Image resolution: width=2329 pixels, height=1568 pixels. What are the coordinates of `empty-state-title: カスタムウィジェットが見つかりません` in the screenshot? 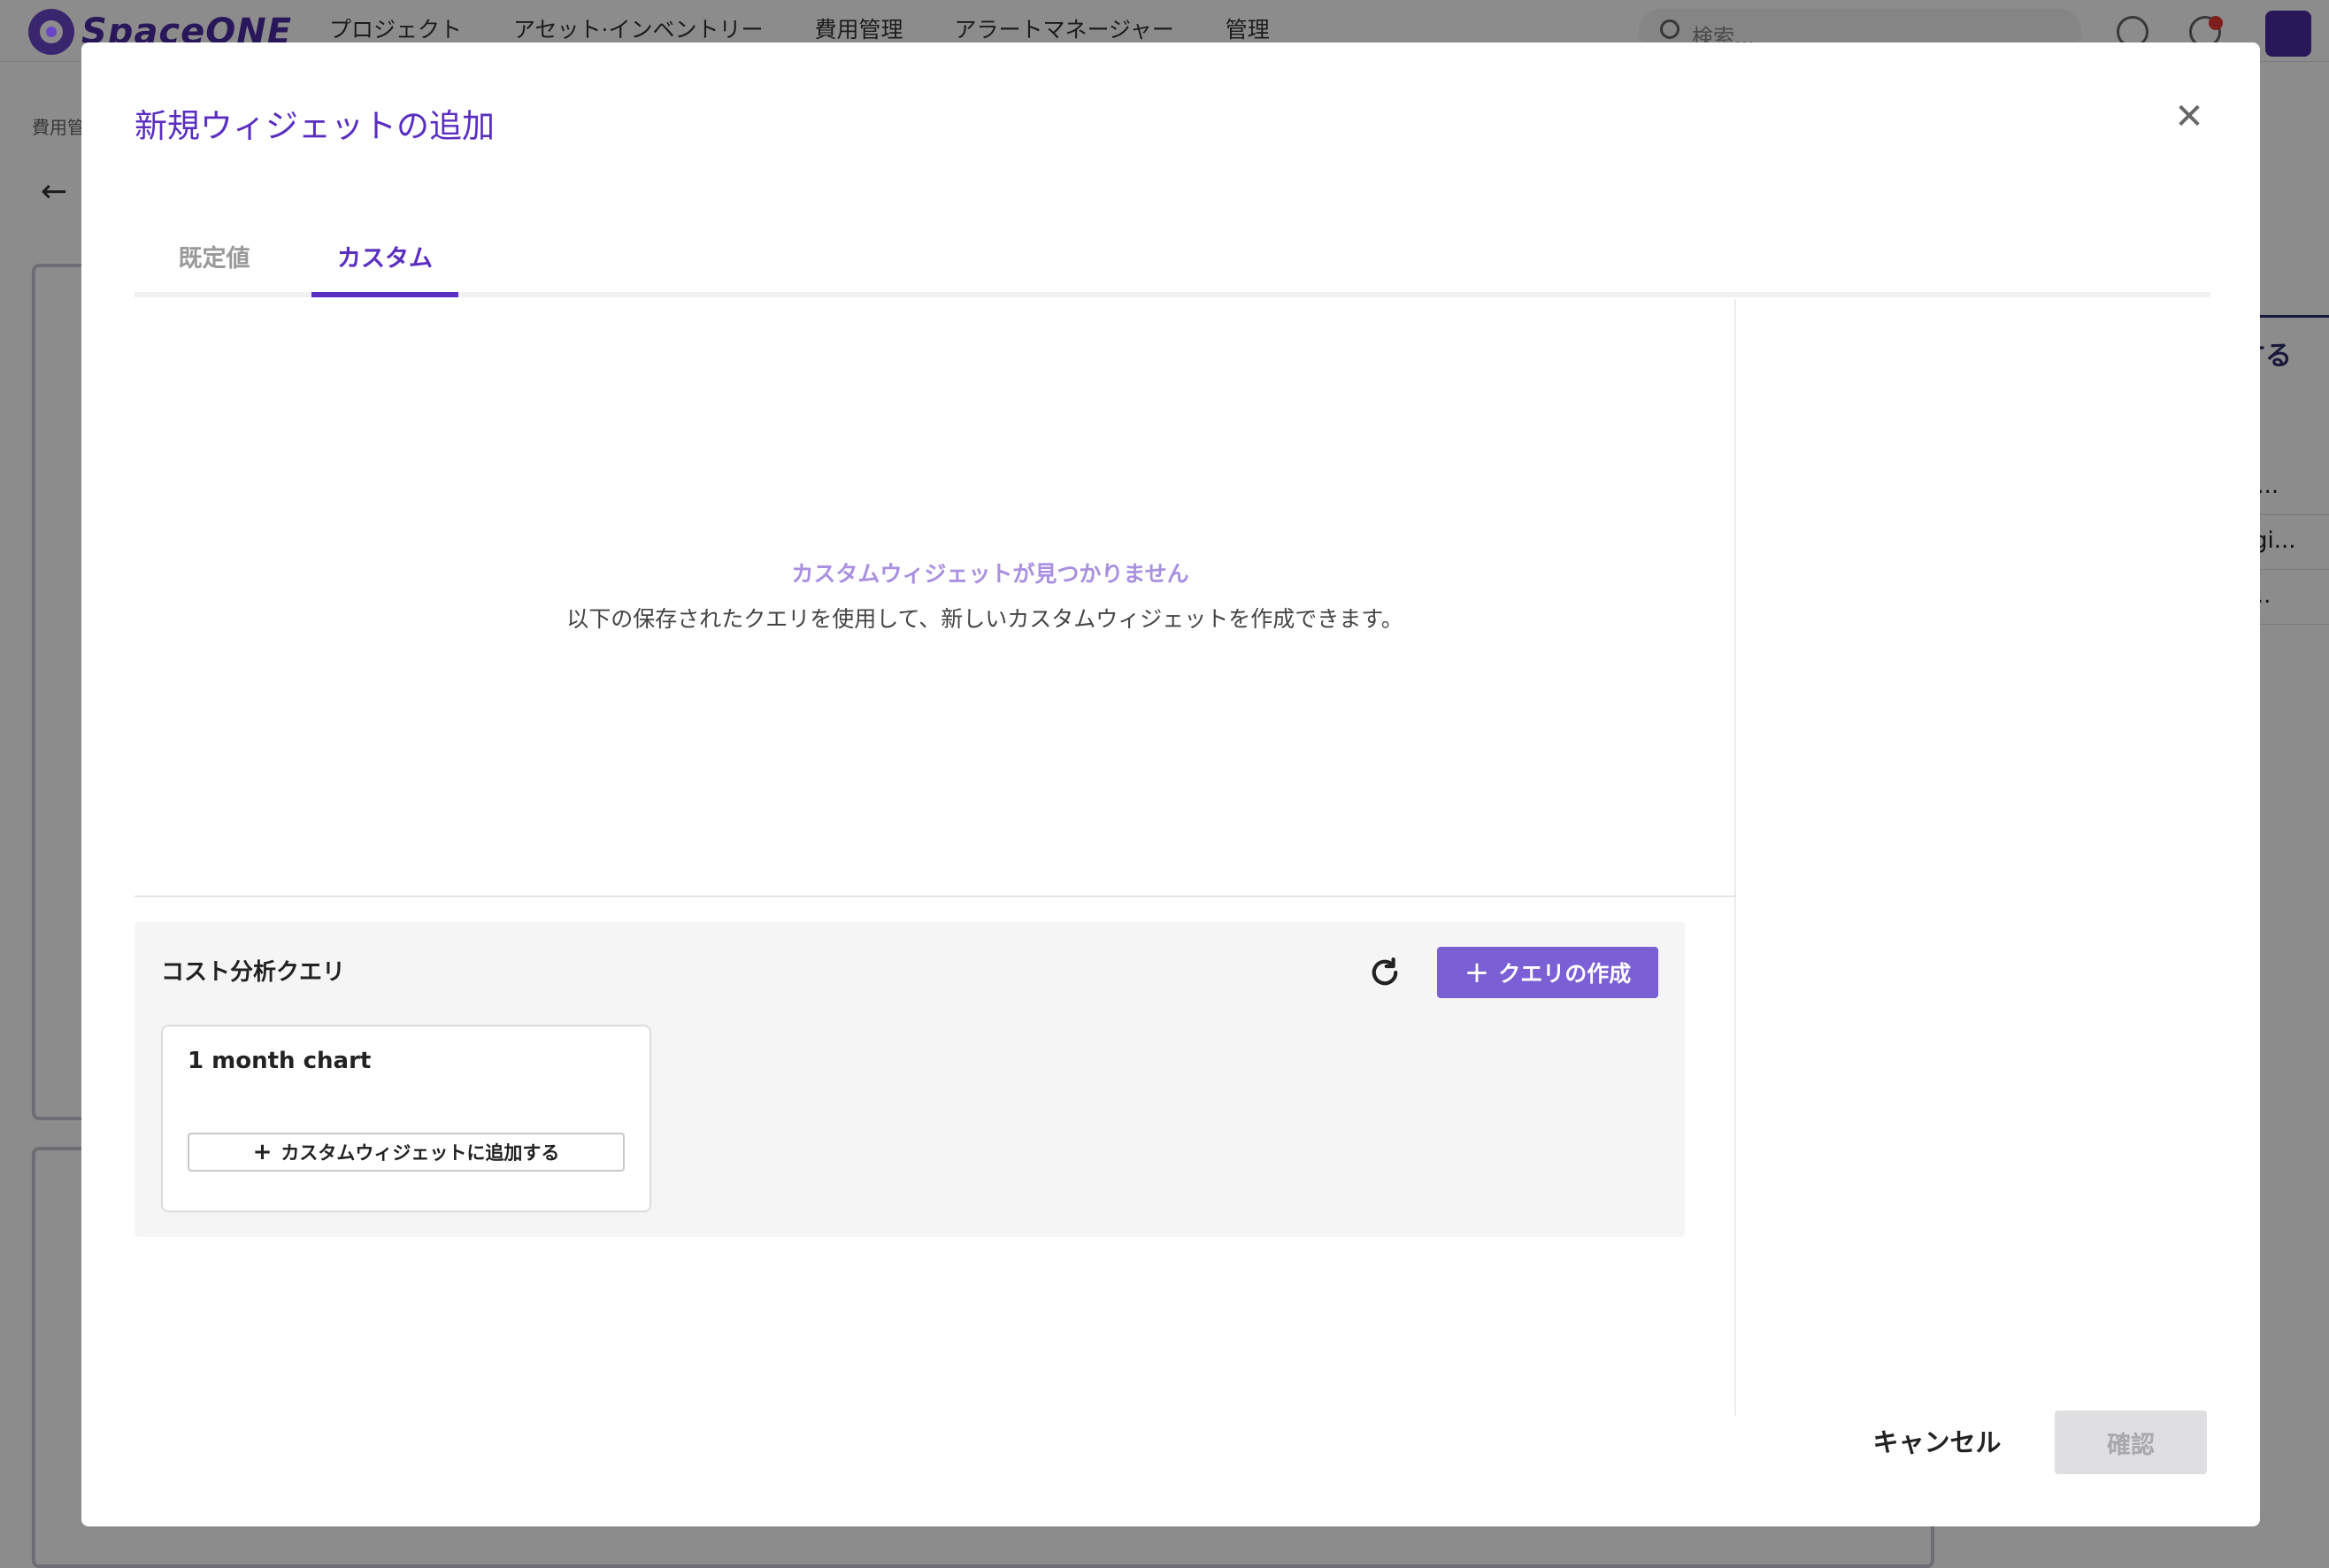 It's located at (990, 574).